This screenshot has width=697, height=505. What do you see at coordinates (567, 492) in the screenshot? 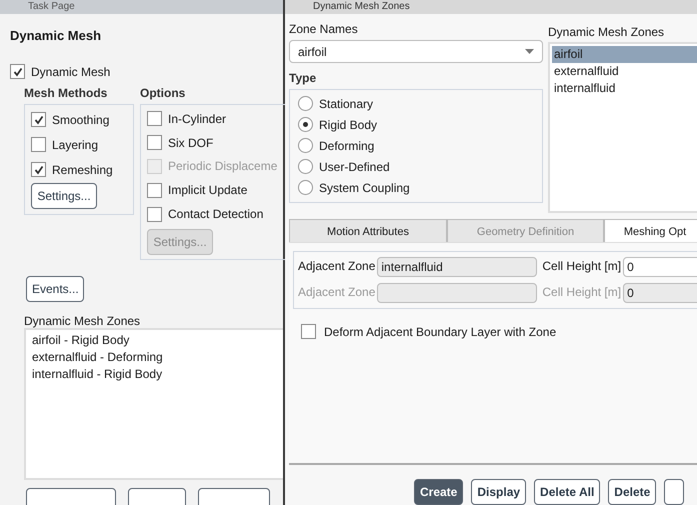
I see `action-button: Delete All` at bounding box center [567, 492].